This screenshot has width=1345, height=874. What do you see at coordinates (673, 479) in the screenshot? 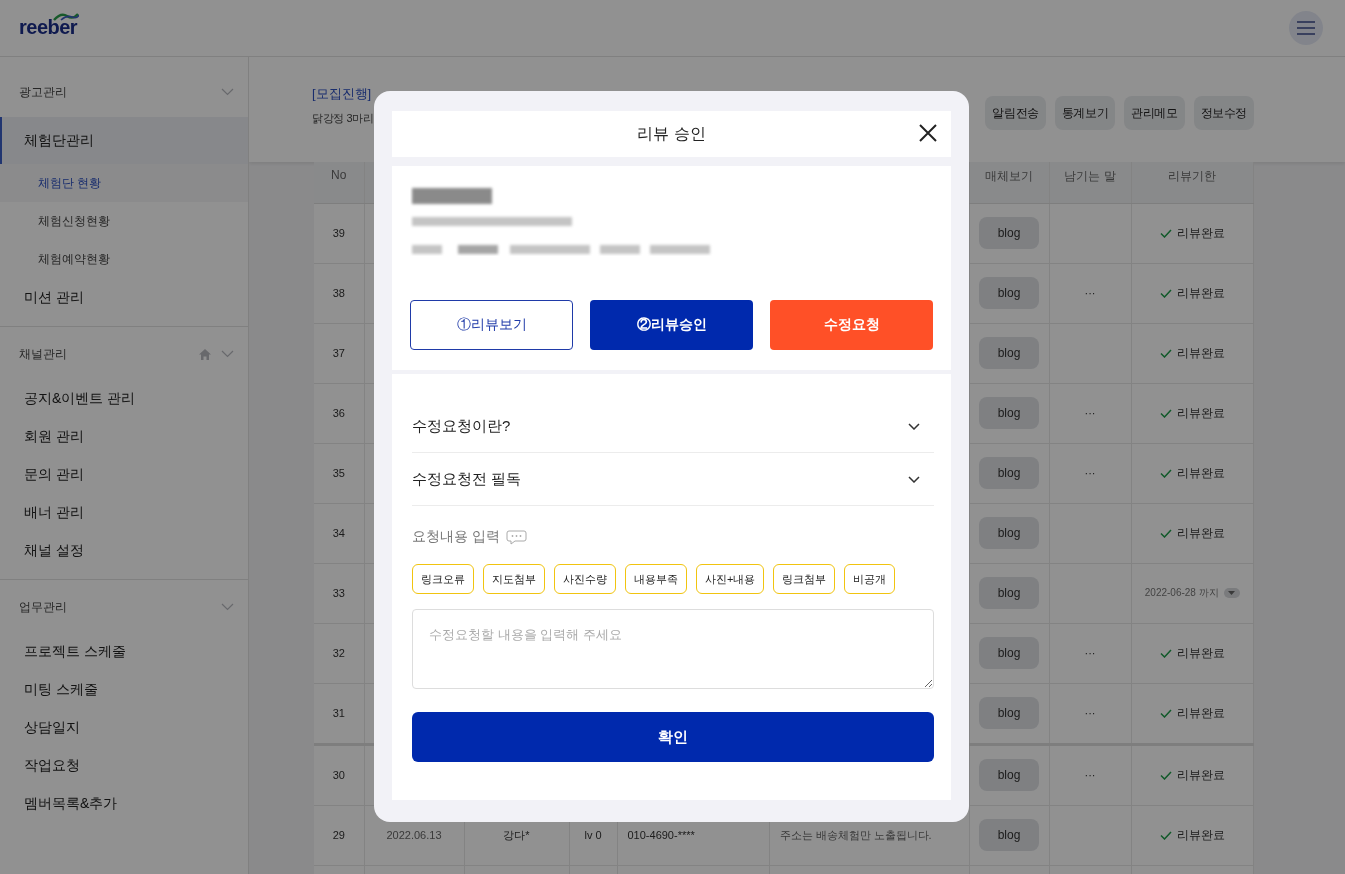
I see `accordion-header: 수정요청전 필독` at bounding box center [673, 479].